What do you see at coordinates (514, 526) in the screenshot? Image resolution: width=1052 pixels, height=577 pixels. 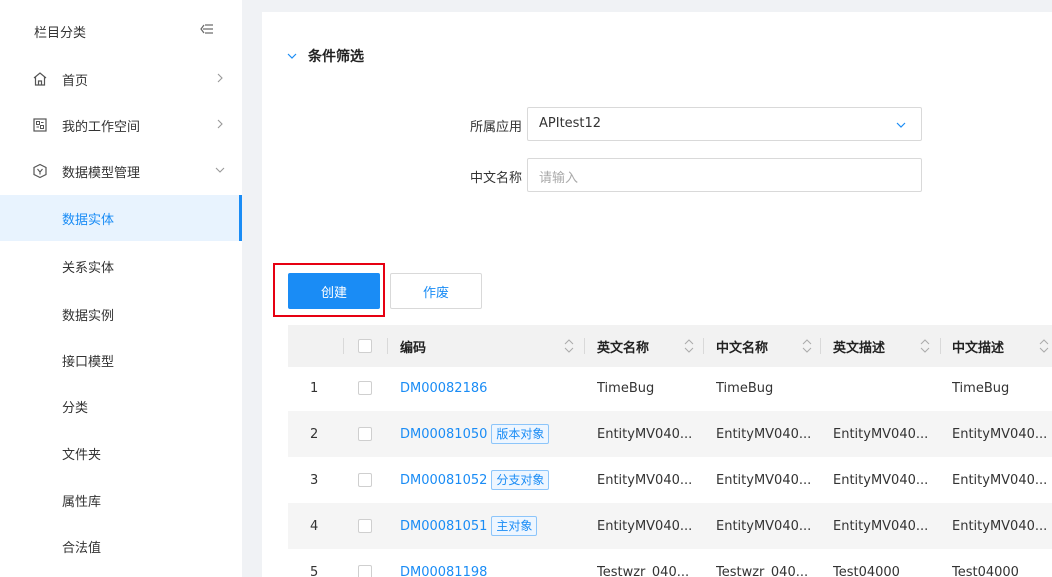 I see `main-object-tag: 主对象` at bounding box center [514, 526].